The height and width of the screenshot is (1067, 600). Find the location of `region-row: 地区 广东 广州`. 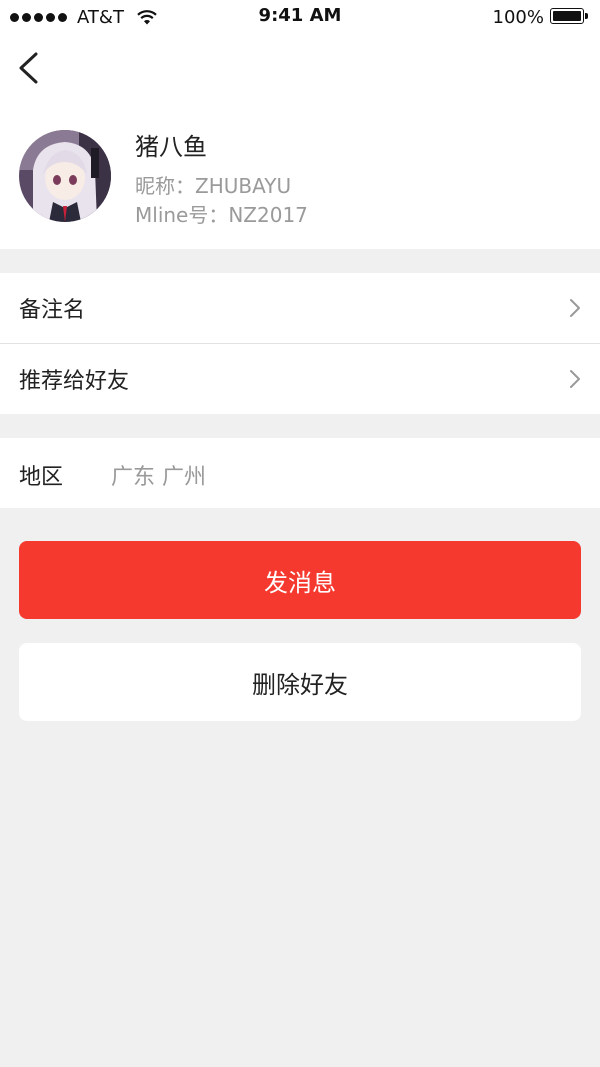

region-row: 地区 广东 广州 is located at coordinates (300, 473).